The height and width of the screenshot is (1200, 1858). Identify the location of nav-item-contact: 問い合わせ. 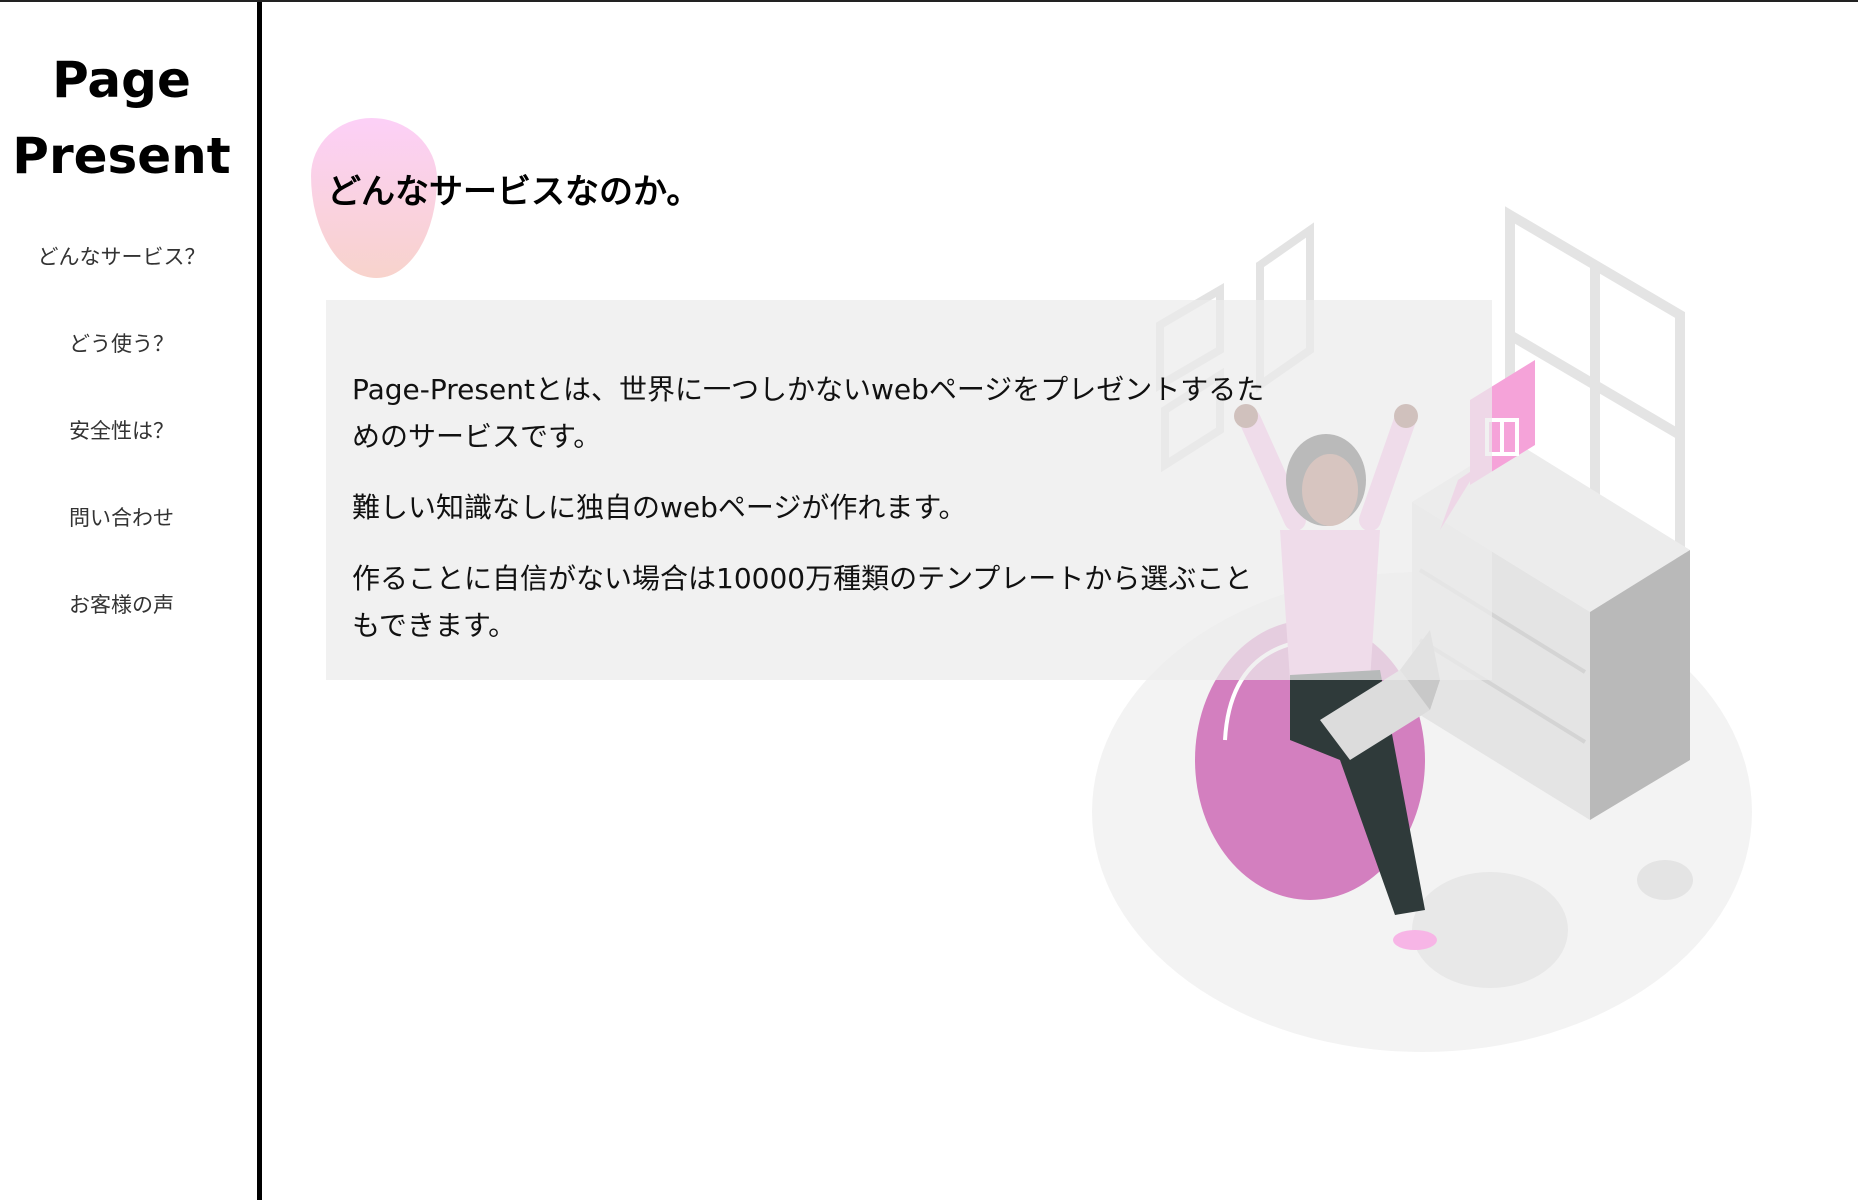
(121, 536).